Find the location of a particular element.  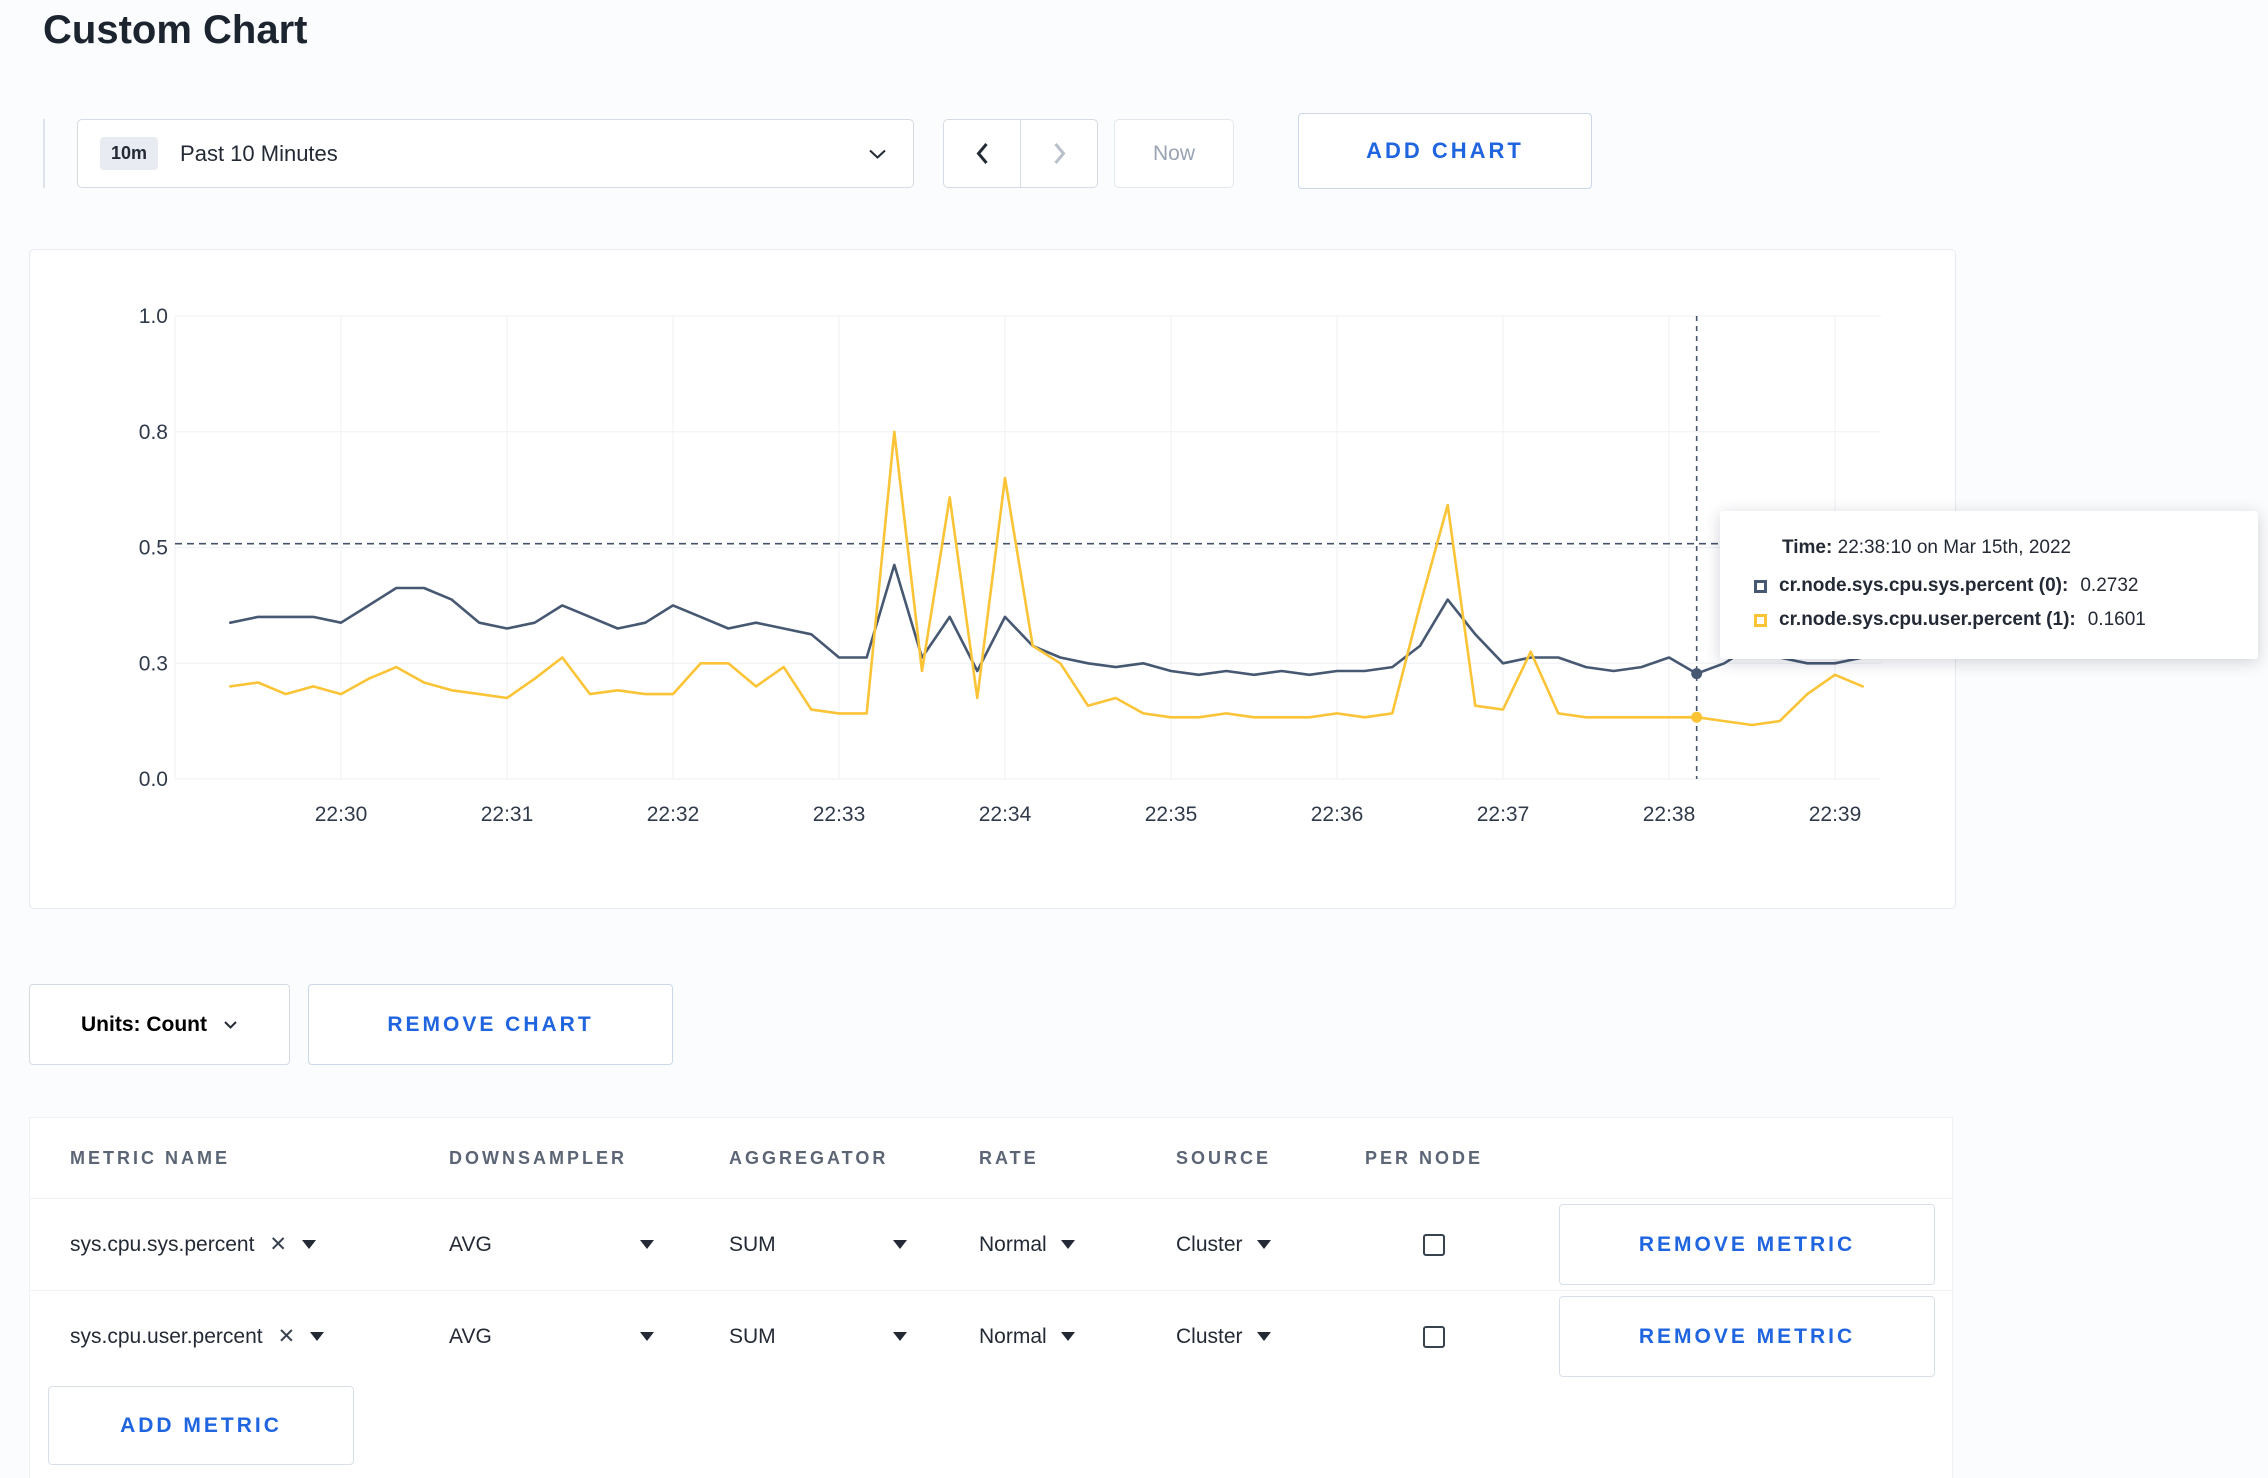

next-time-button is located at coordinates (1059, 153).